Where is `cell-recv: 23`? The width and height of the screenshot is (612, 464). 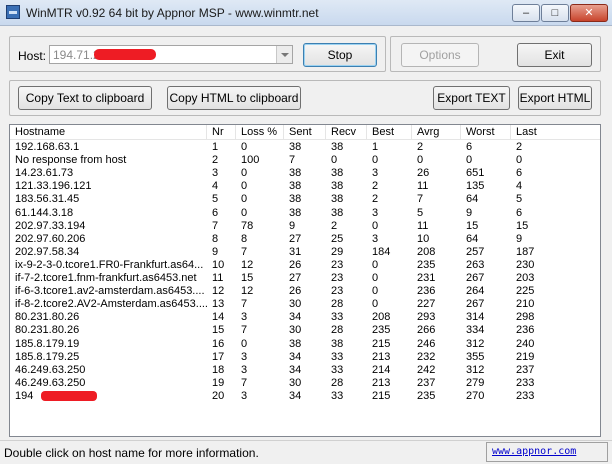
cell-recv: 23 is located at coordinates (337, 278).